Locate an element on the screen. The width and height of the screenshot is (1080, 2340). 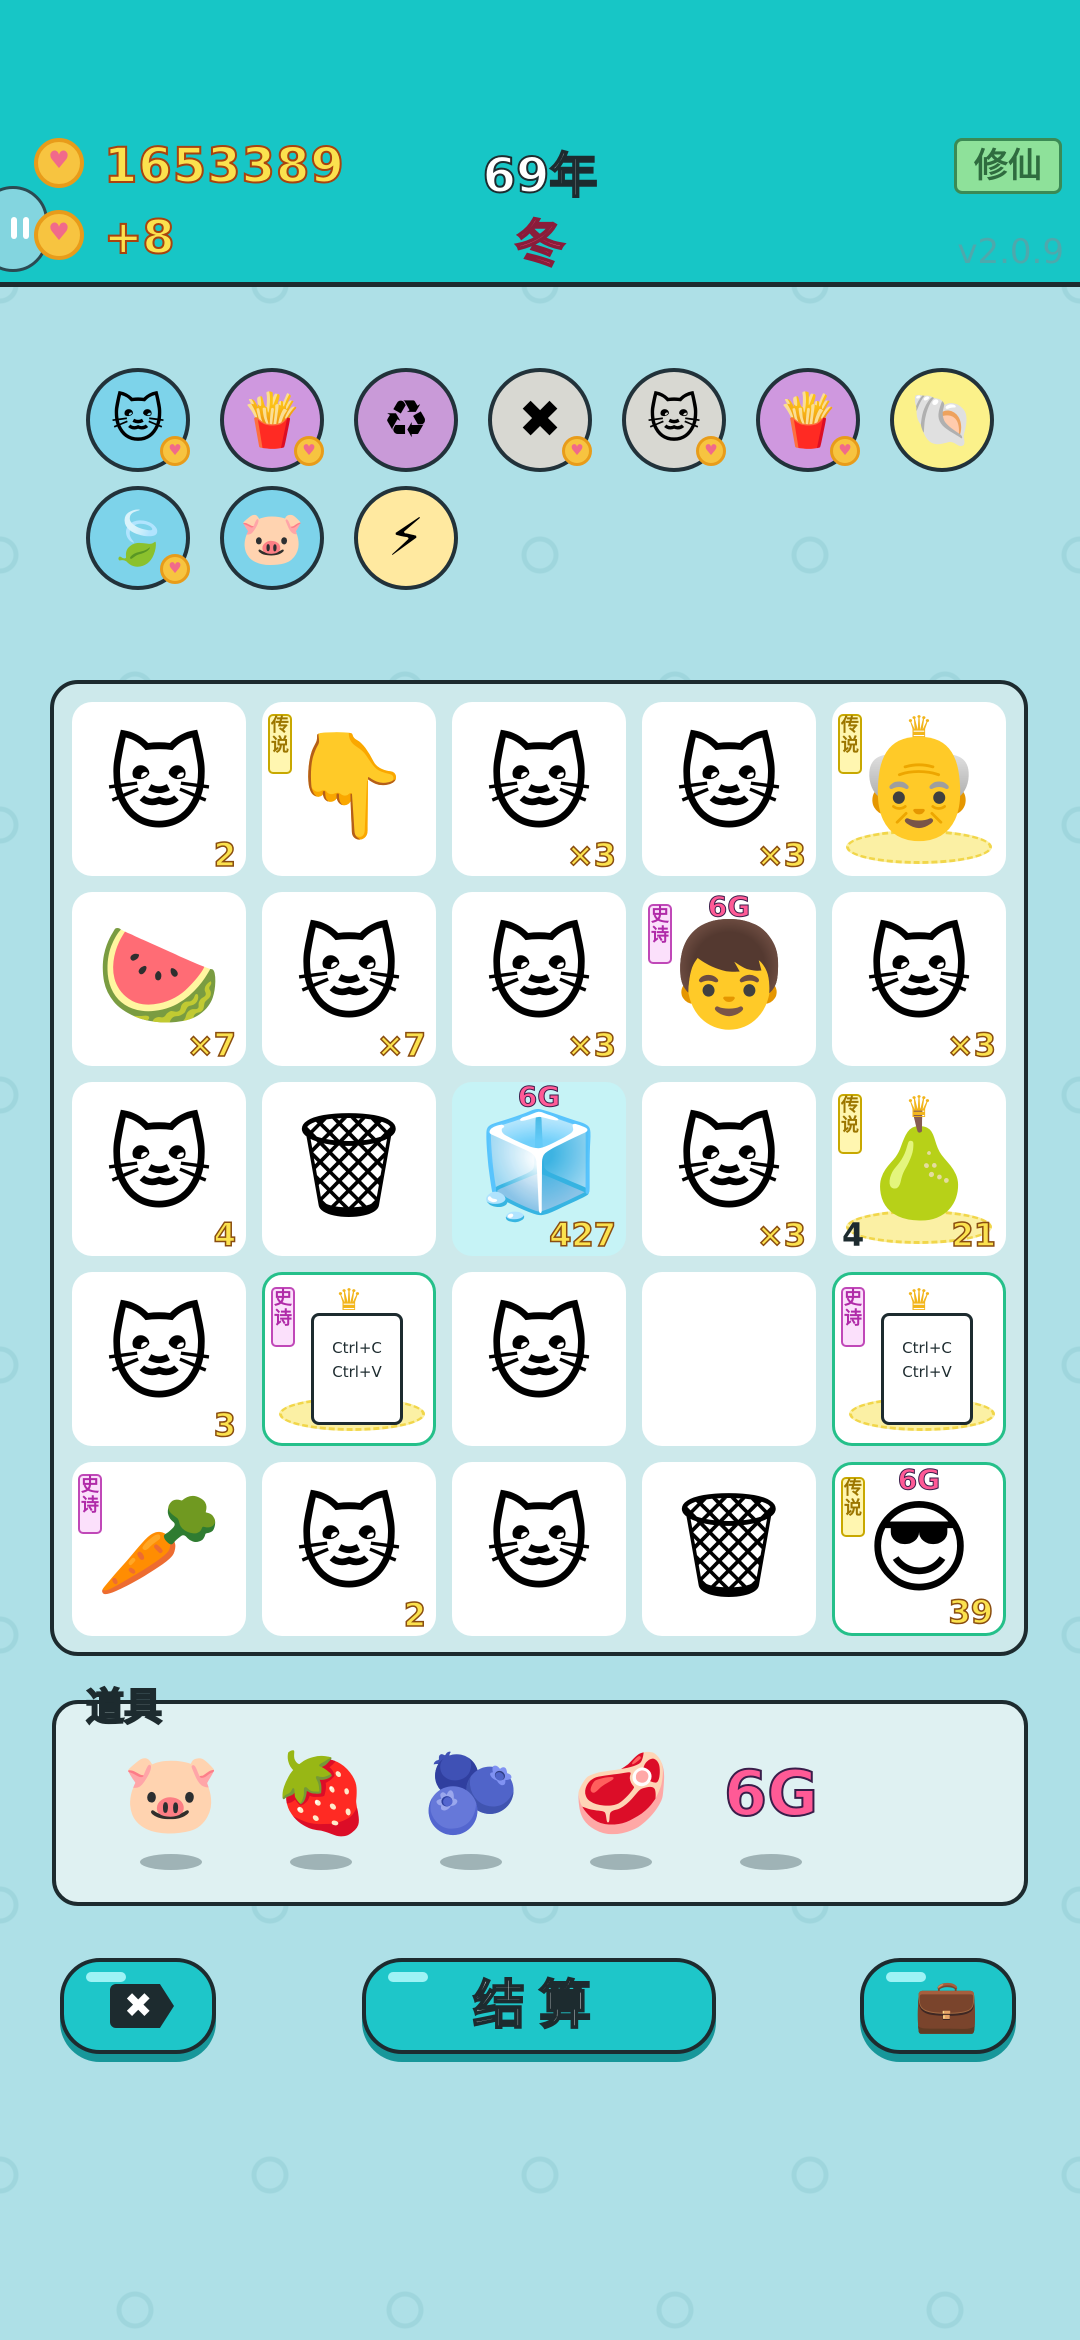
6g-badge: 6G is located at coordinates (539, 1097).